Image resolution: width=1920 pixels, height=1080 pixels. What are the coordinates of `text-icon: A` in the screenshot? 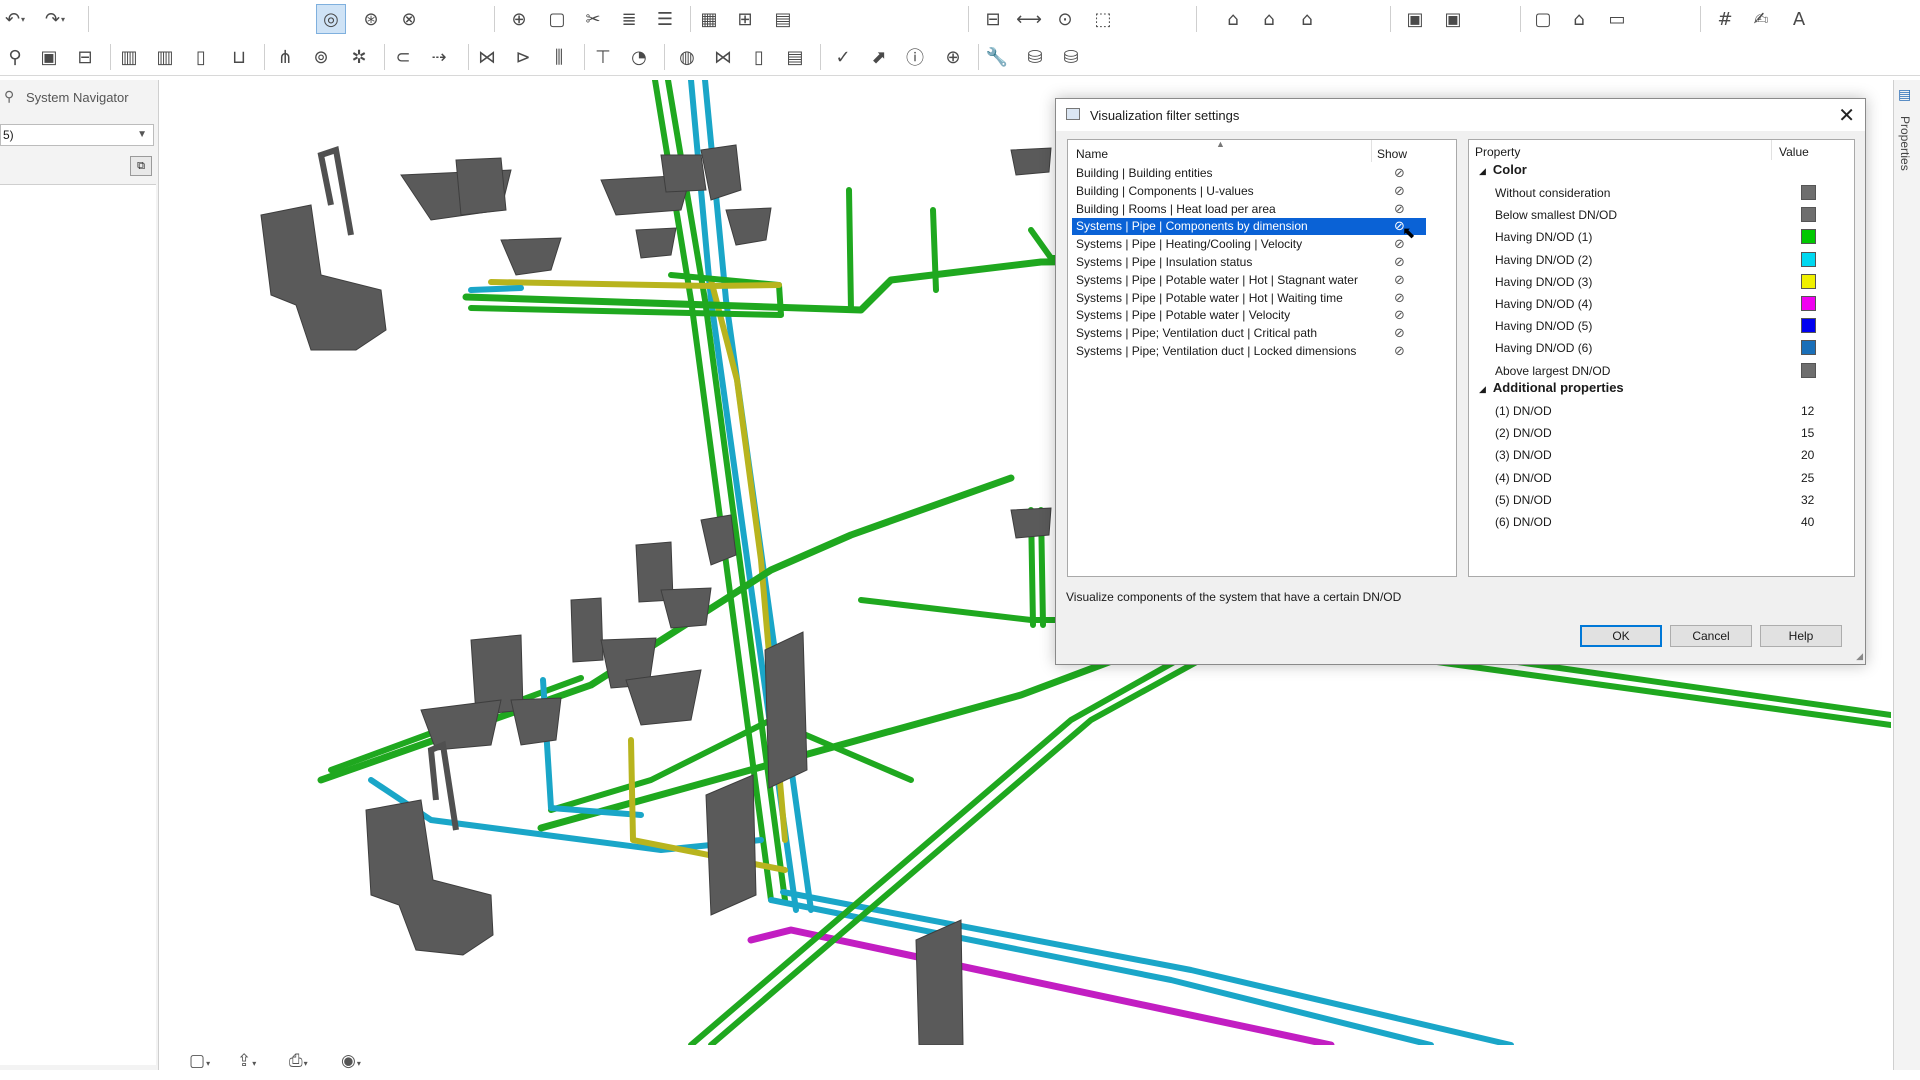 It's located at (1799, 19).